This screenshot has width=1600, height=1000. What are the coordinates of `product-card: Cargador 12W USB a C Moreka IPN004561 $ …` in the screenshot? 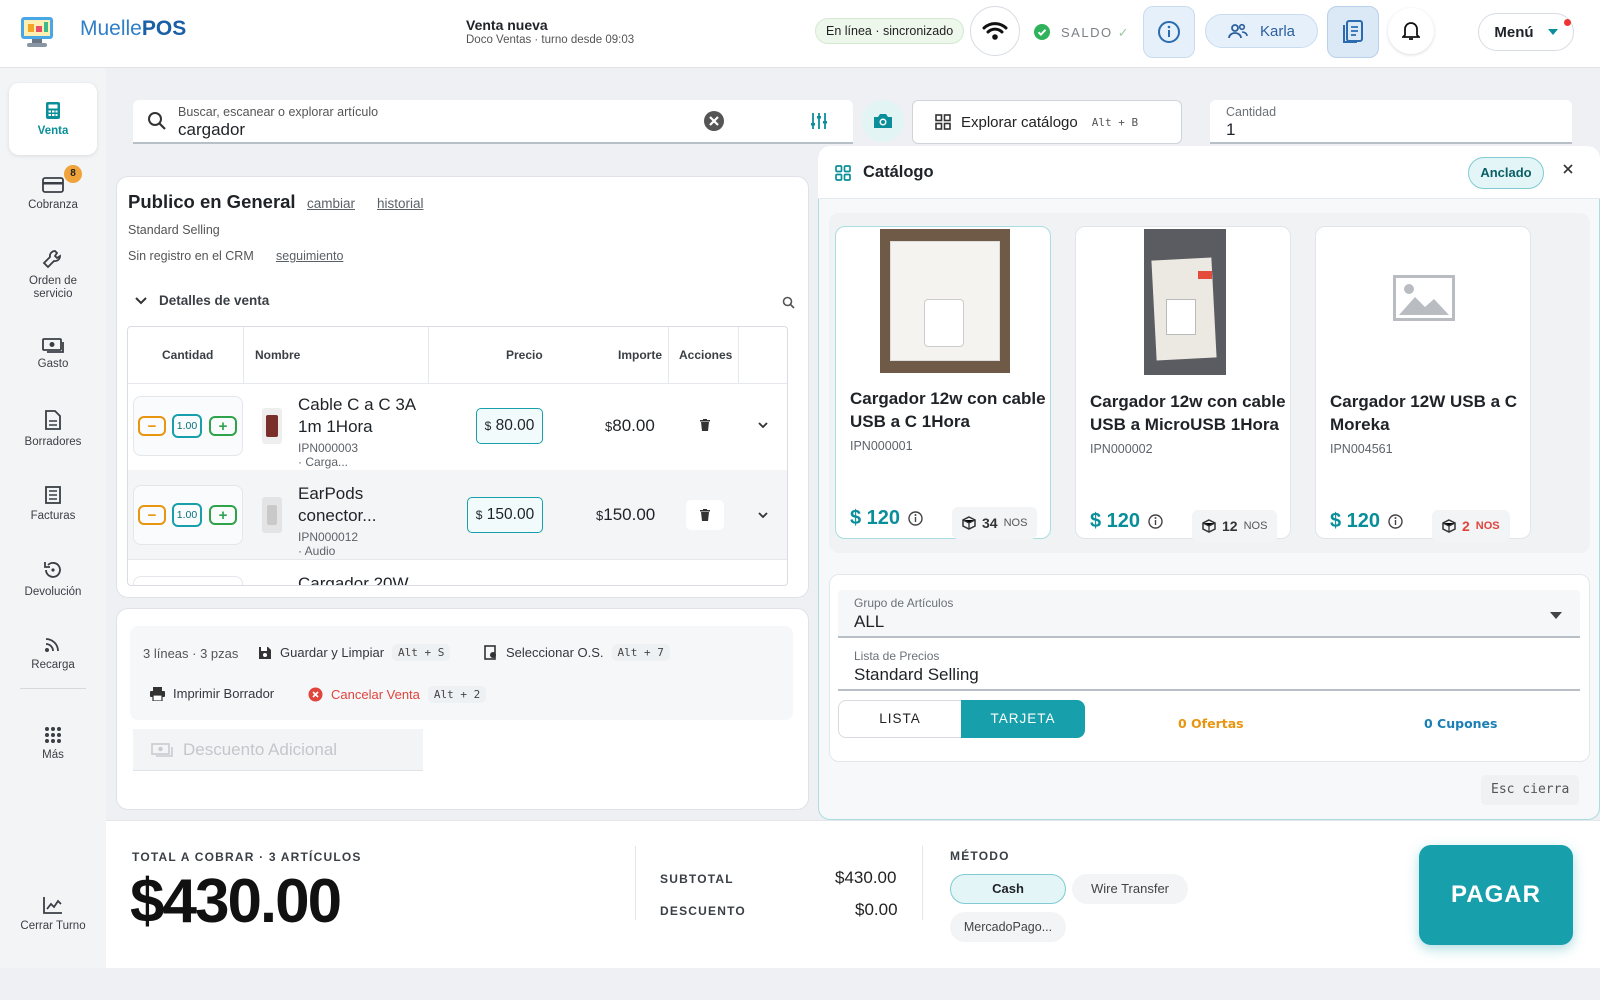 It's located at (1423, 384).